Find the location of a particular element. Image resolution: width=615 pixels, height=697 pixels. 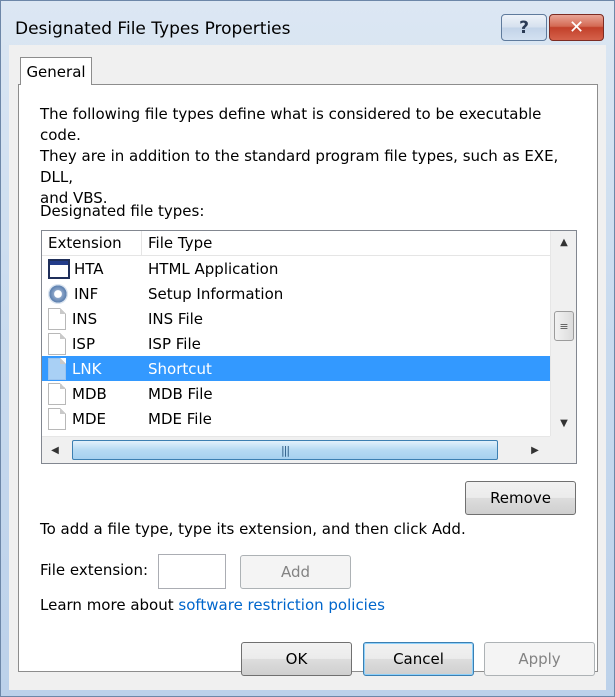

software-restriction-policies-link: software restriction policies is located at coordinates (281, 605).